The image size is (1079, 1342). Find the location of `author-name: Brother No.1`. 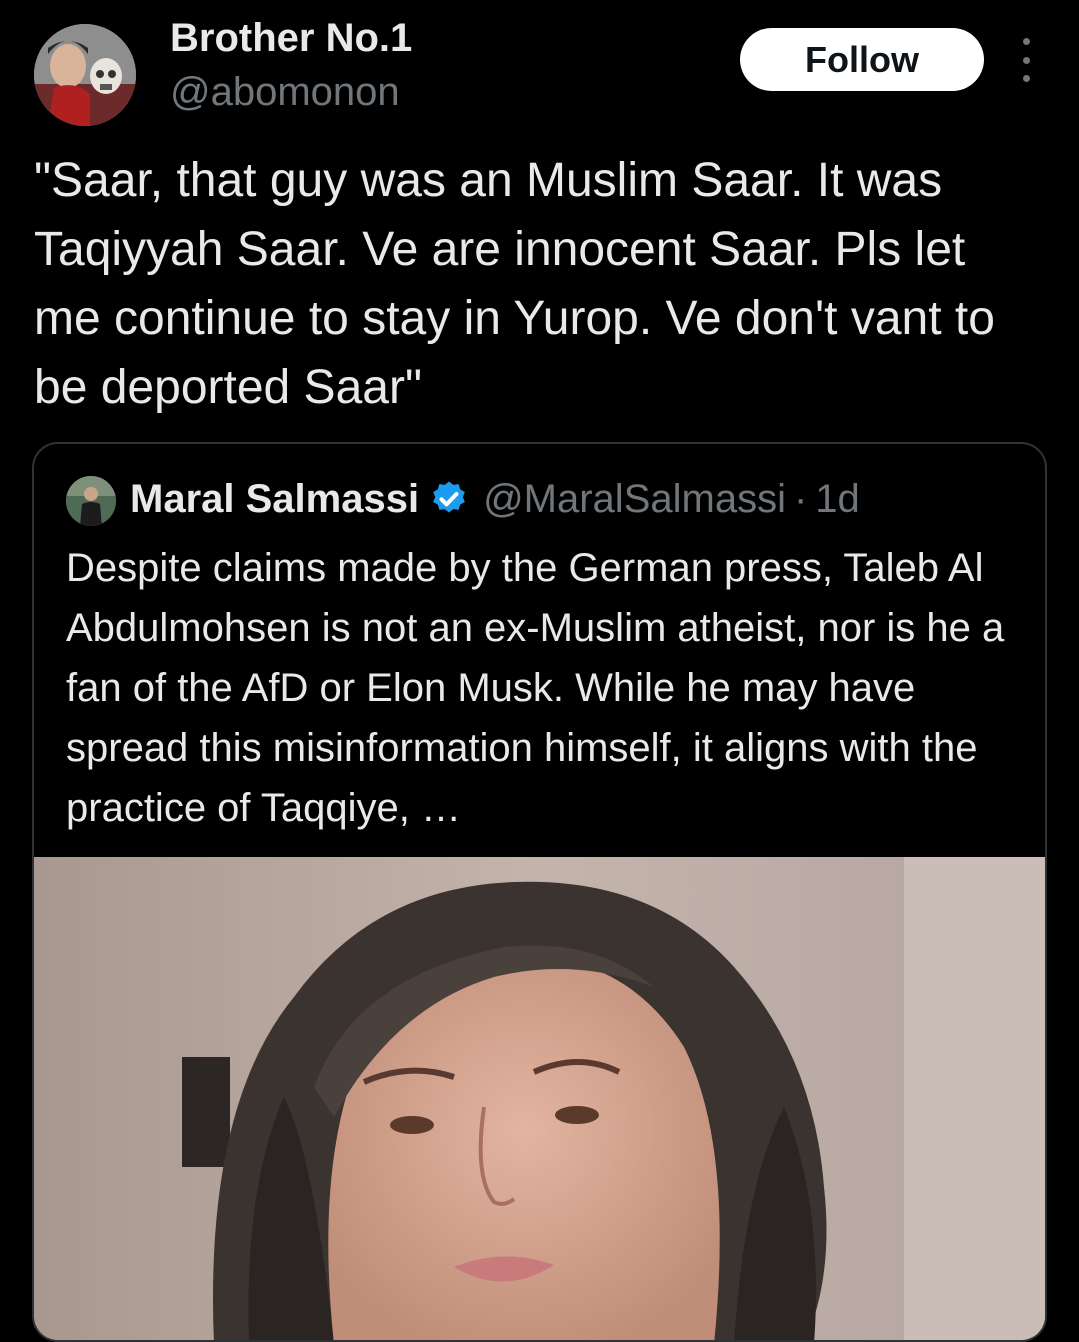

author-name: Brother No.1 is located at coordinates (291, 38).